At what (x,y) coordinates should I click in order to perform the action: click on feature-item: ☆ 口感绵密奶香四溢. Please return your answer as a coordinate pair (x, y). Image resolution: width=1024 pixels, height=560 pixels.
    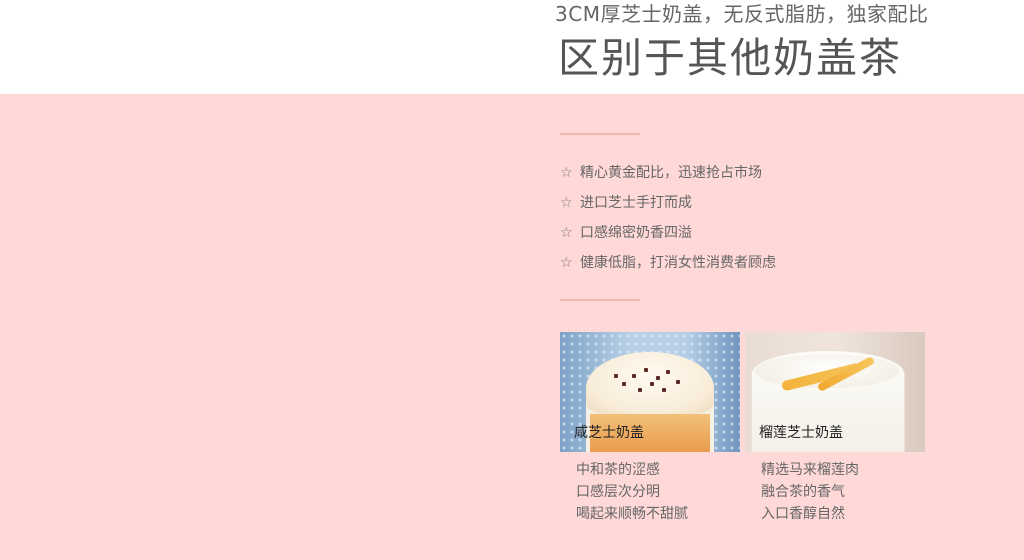
    Looking at the image, I should click on (668, 238).